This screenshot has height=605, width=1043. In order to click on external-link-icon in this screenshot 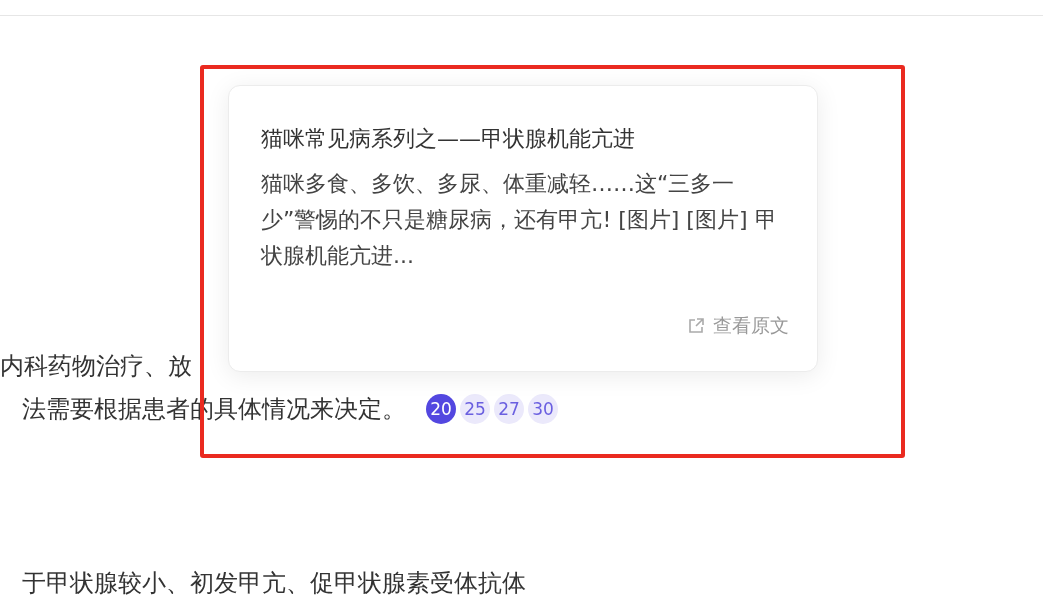, I will do `click(696, 326)`.